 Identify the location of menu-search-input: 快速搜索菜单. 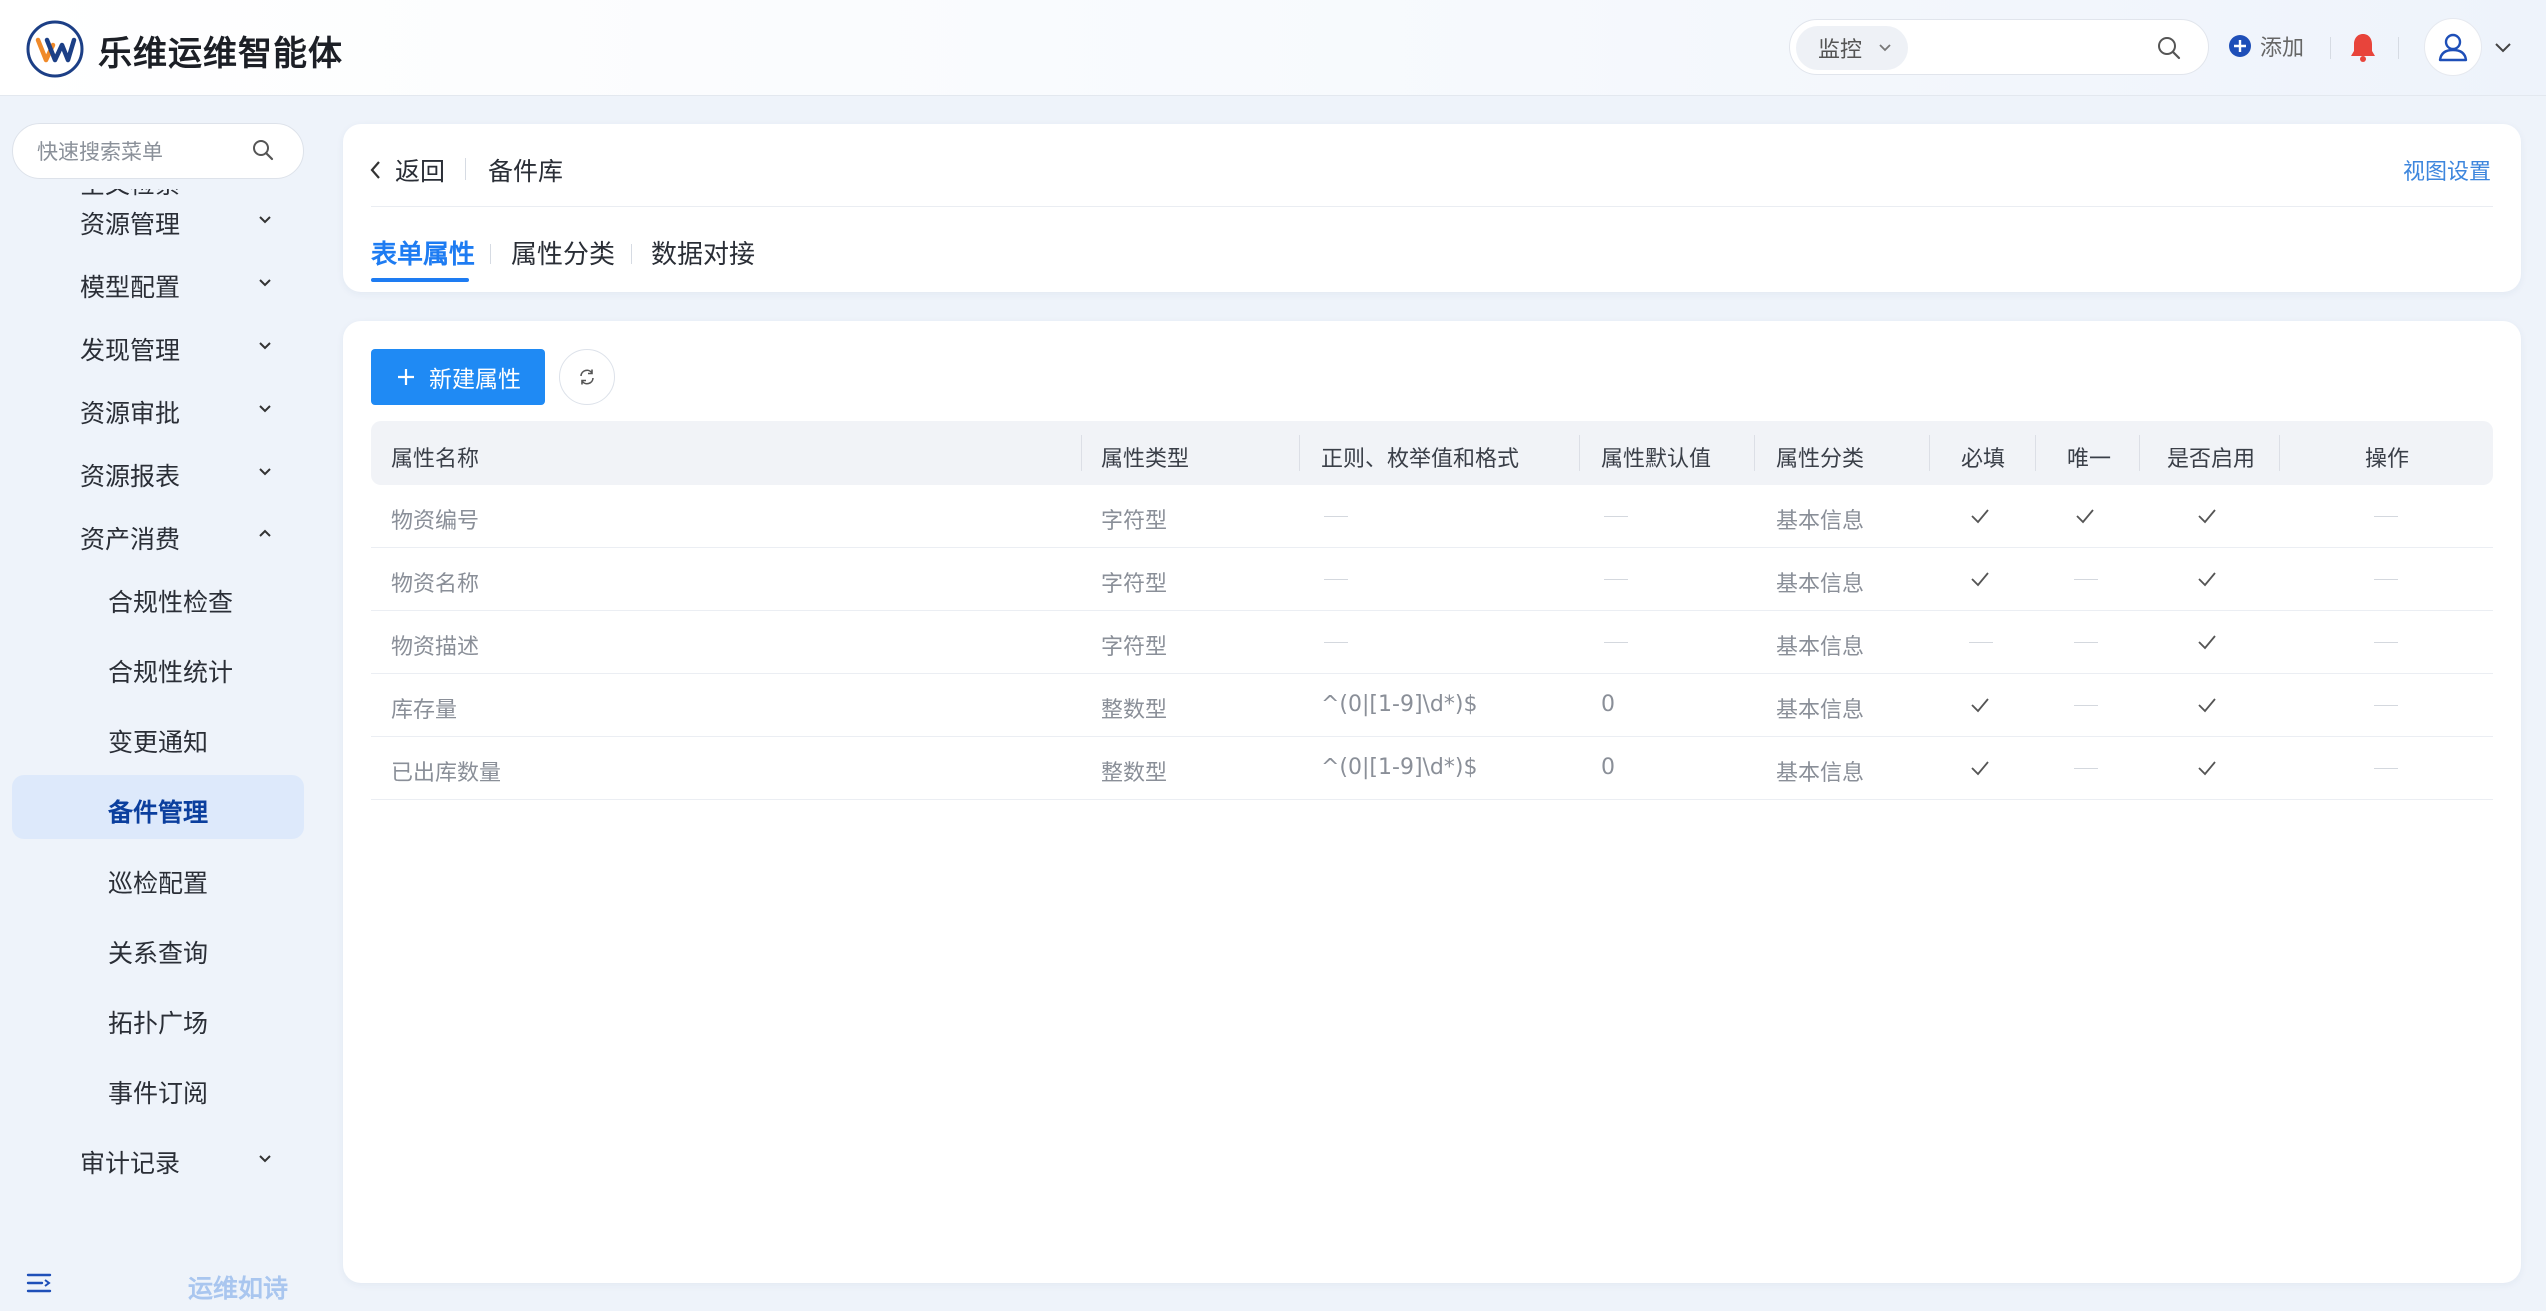
(158, 151).